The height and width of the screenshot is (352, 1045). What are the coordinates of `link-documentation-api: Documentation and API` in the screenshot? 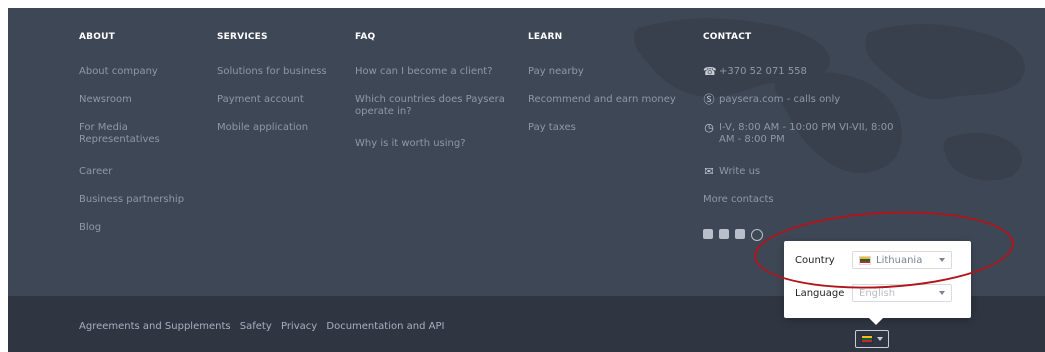 It's located at (385, 326).